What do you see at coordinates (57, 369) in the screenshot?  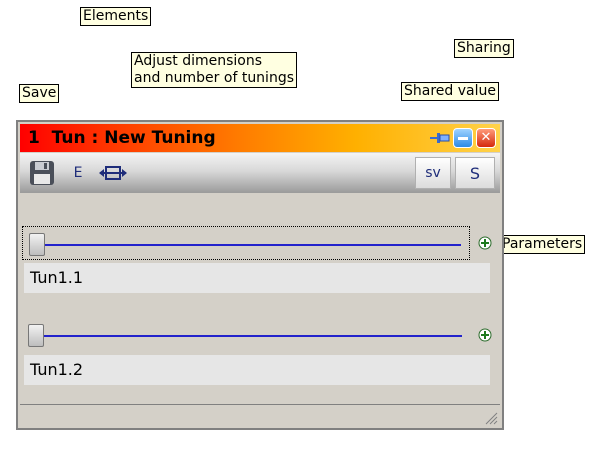 I see `tuning-label: Tun1.2` at bounding box center [57, 369].